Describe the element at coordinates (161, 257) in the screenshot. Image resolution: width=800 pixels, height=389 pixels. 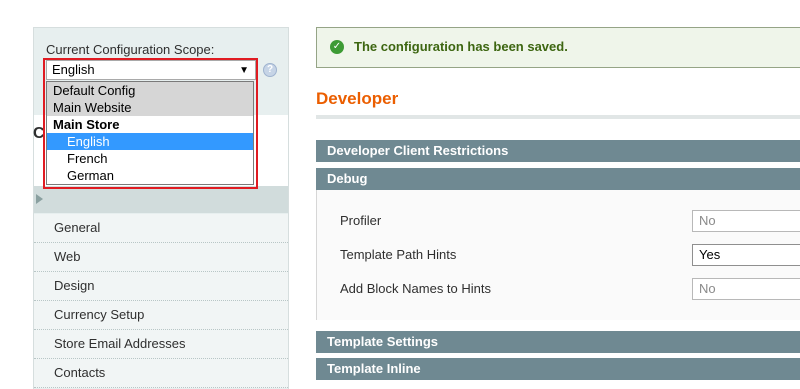
I see `sidebar-item-web: Web` at that location.